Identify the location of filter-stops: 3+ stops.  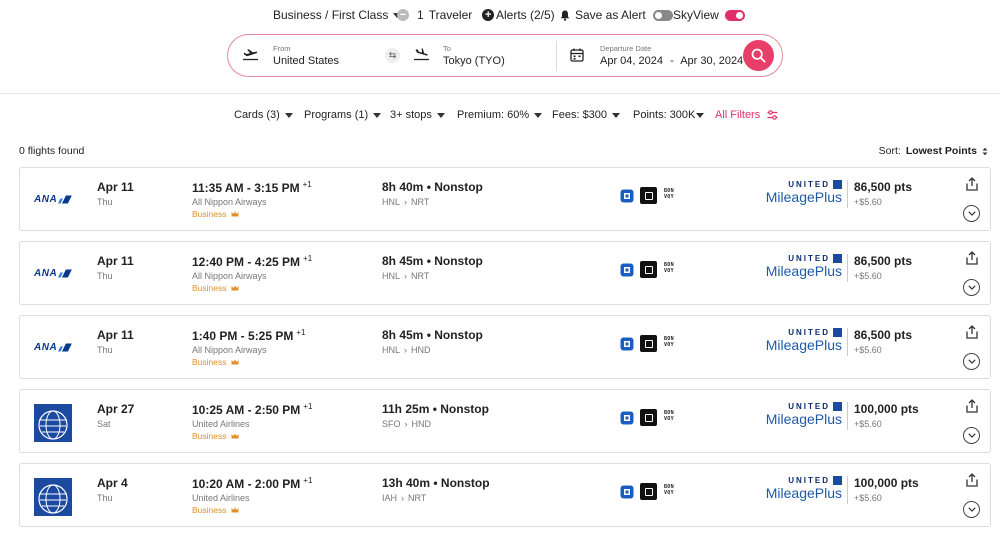
(417, 115).